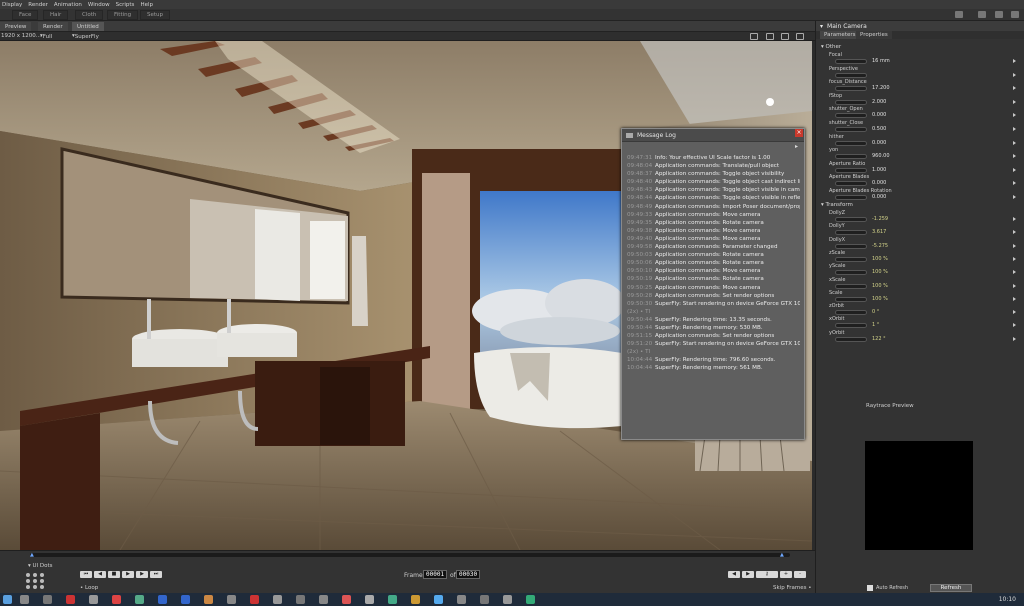 The width and height of the screenshot is (1024, 606). Describe the element at coordinates (35, 581) in the screenshot. I see `ui-dots-grid` at that location.